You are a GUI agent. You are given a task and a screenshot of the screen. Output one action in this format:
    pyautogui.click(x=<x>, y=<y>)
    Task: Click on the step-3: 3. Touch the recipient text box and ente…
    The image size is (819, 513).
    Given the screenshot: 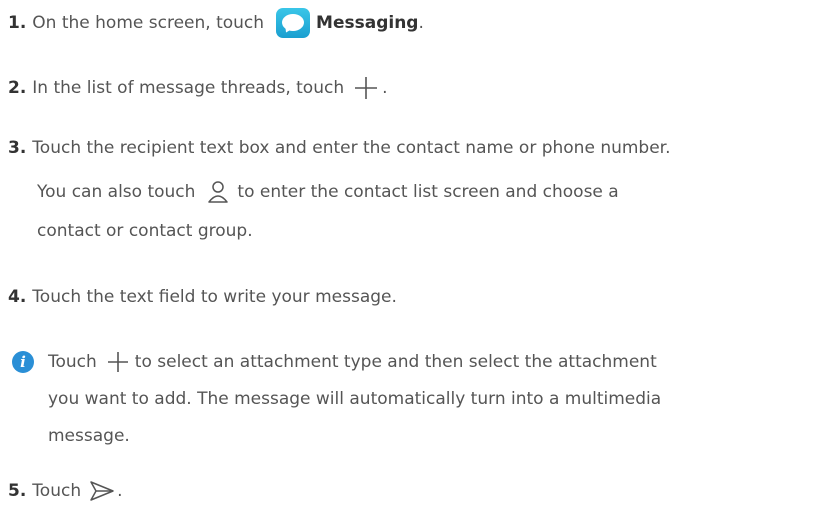 What is the action you would take?
    pyautogui.click(x=339, y=148)
    